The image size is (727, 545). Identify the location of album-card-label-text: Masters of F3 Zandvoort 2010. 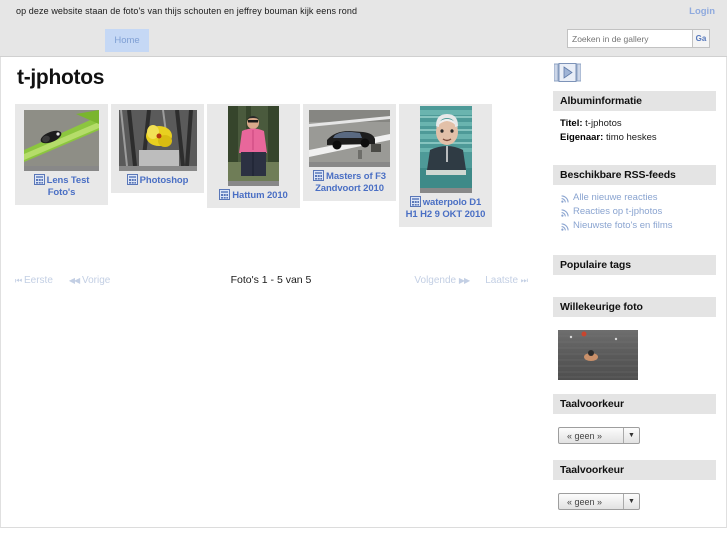
(350, 182).